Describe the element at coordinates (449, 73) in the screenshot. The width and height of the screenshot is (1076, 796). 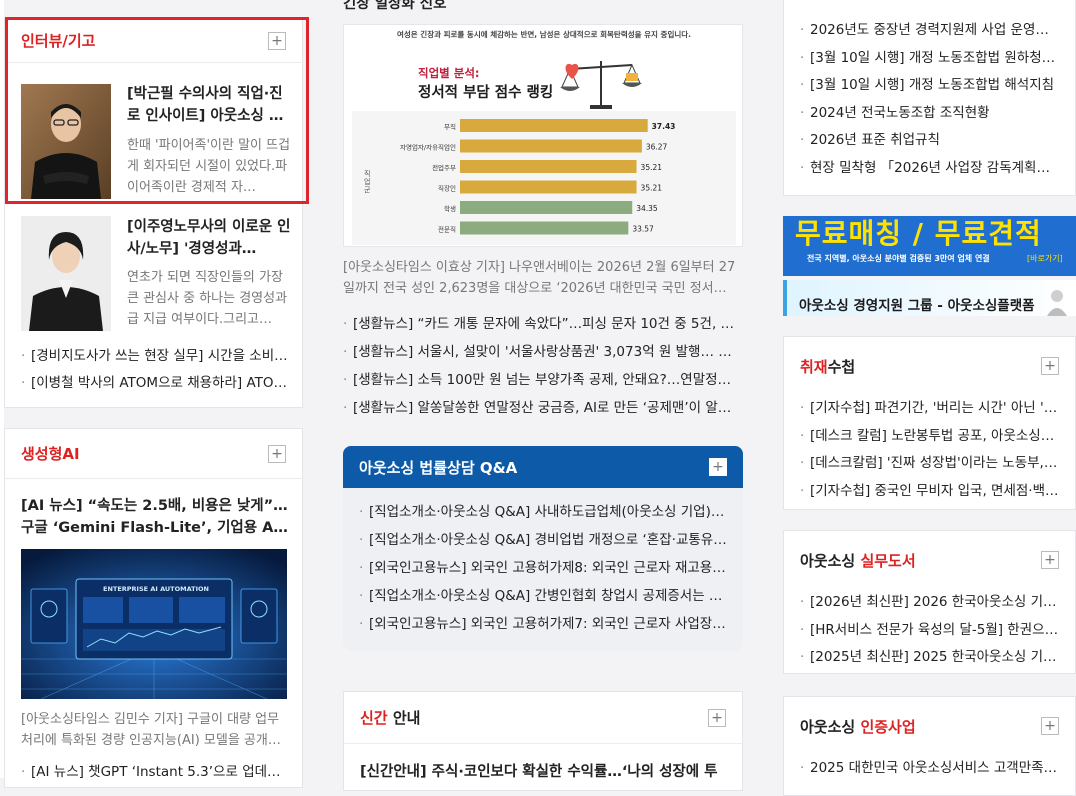
I see `chart-tag: 직업별 분석:` at that location.